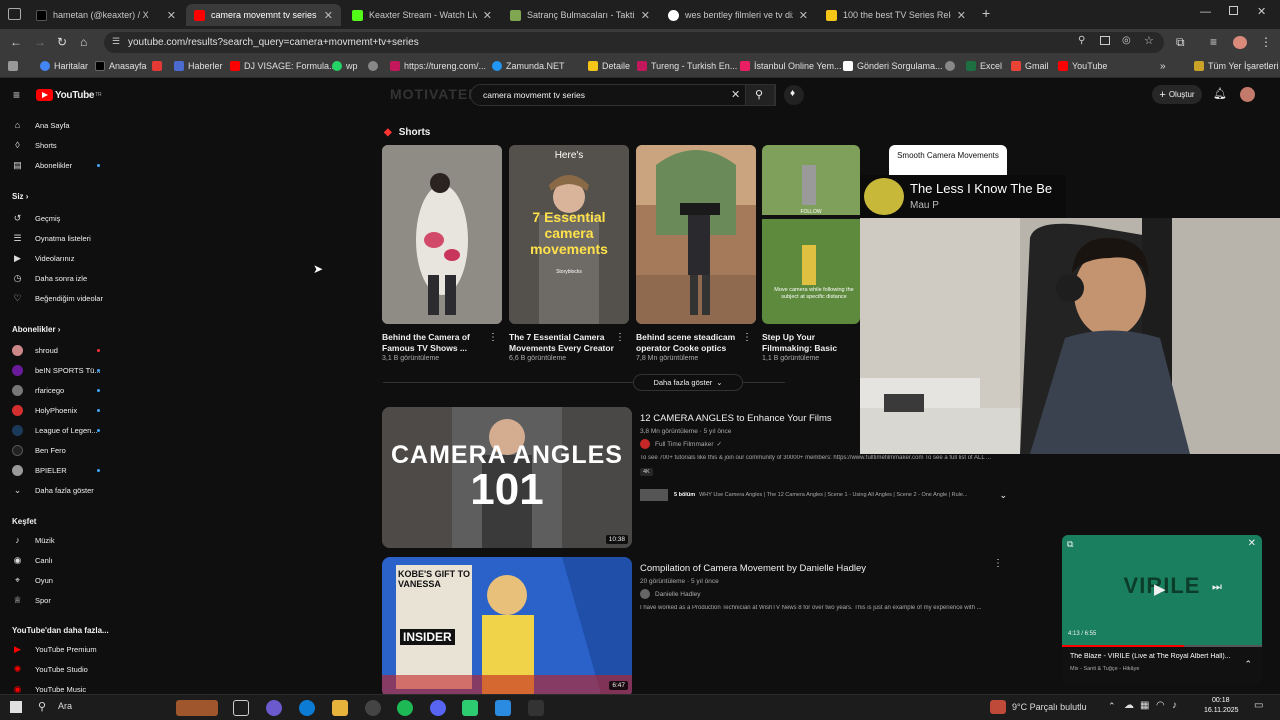  I want to click on bookmark-gmail: Gmail, so click(1030, 66).